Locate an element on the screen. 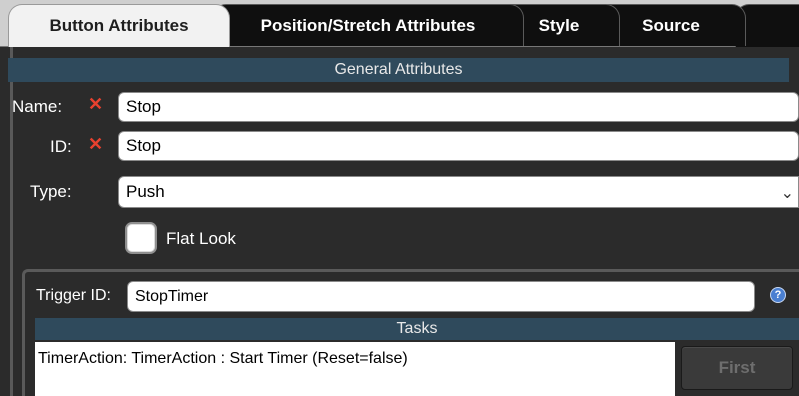 The height and width of the screenshot is (396, 799). id-label: ID: is located at coordinates (61, 146).